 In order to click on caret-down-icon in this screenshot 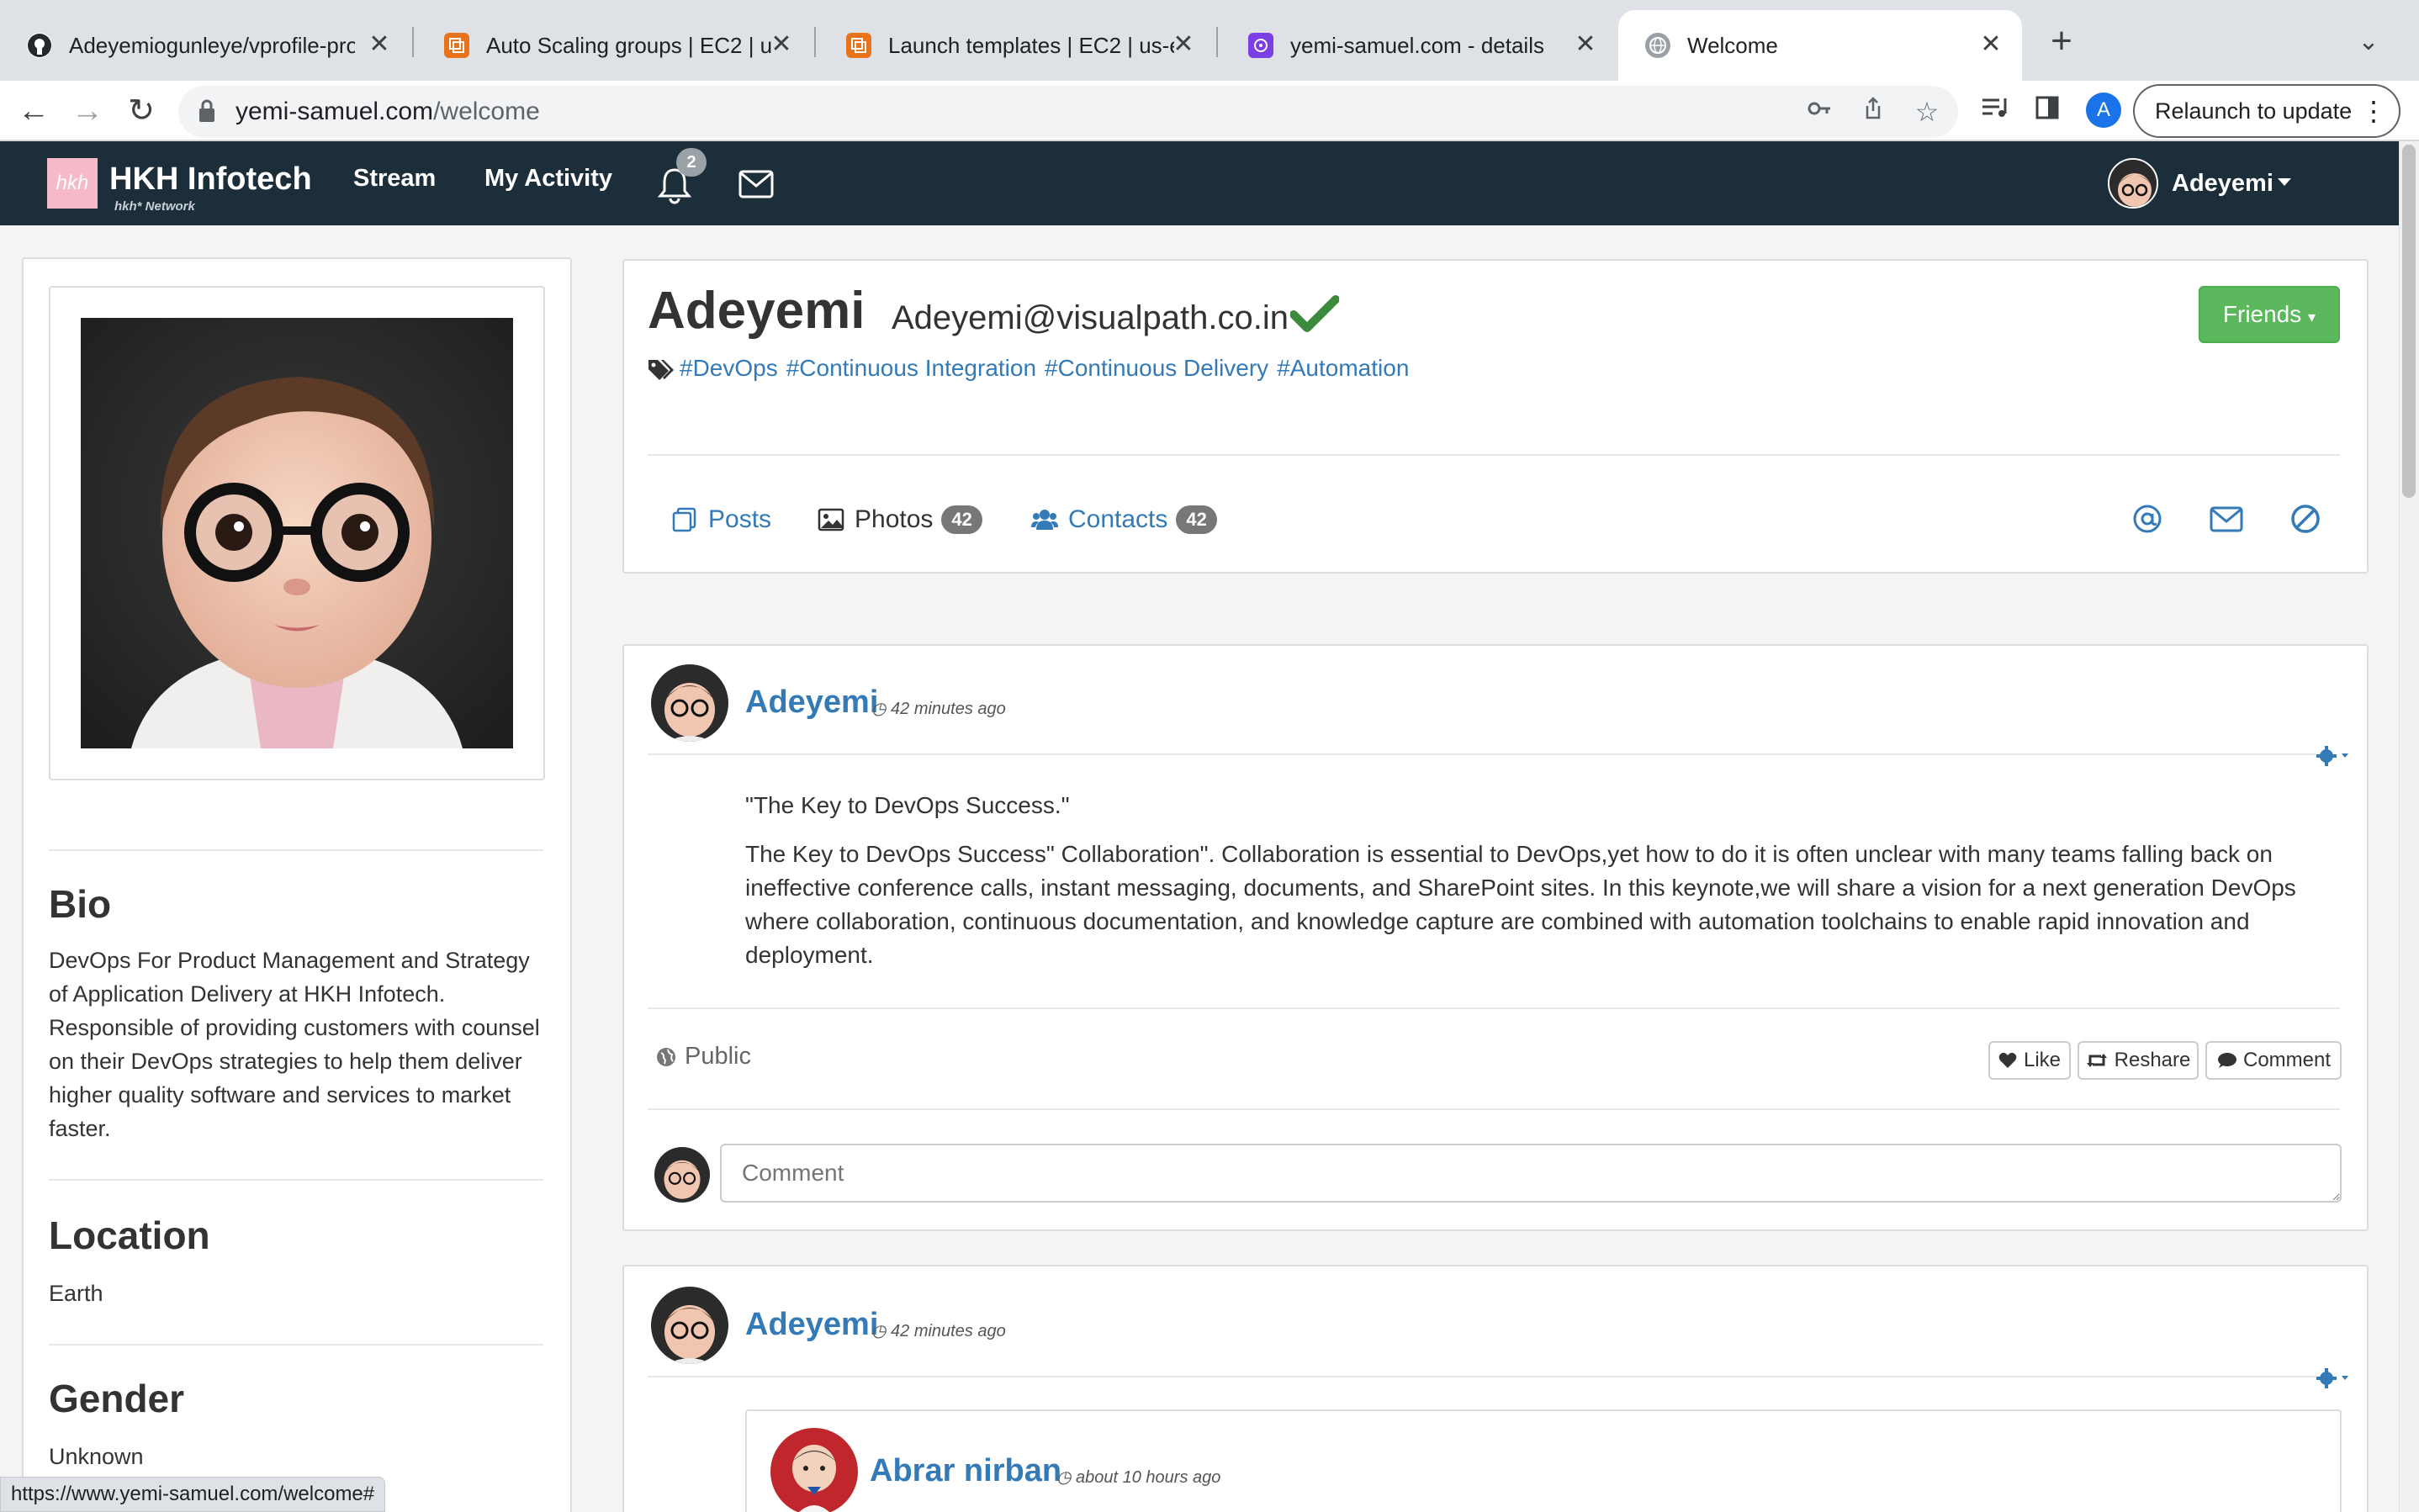, I will do `click(2284, 182)`.